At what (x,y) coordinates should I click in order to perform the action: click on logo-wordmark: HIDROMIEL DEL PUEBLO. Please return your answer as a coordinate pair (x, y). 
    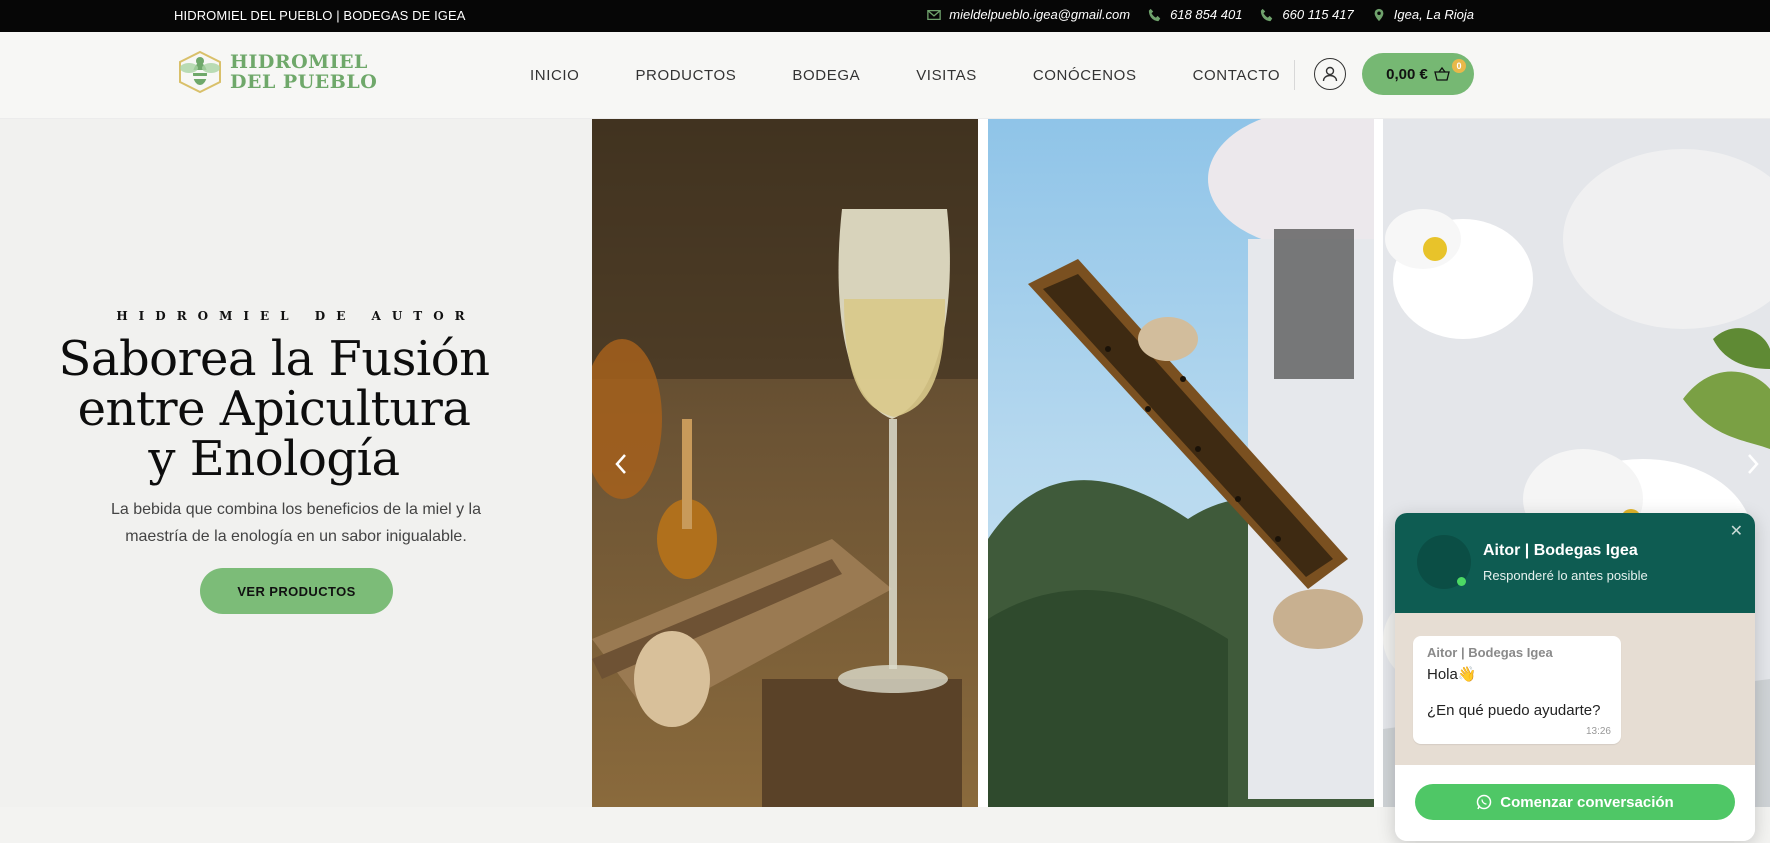
    Looking at the image, I should click on (303, 72).